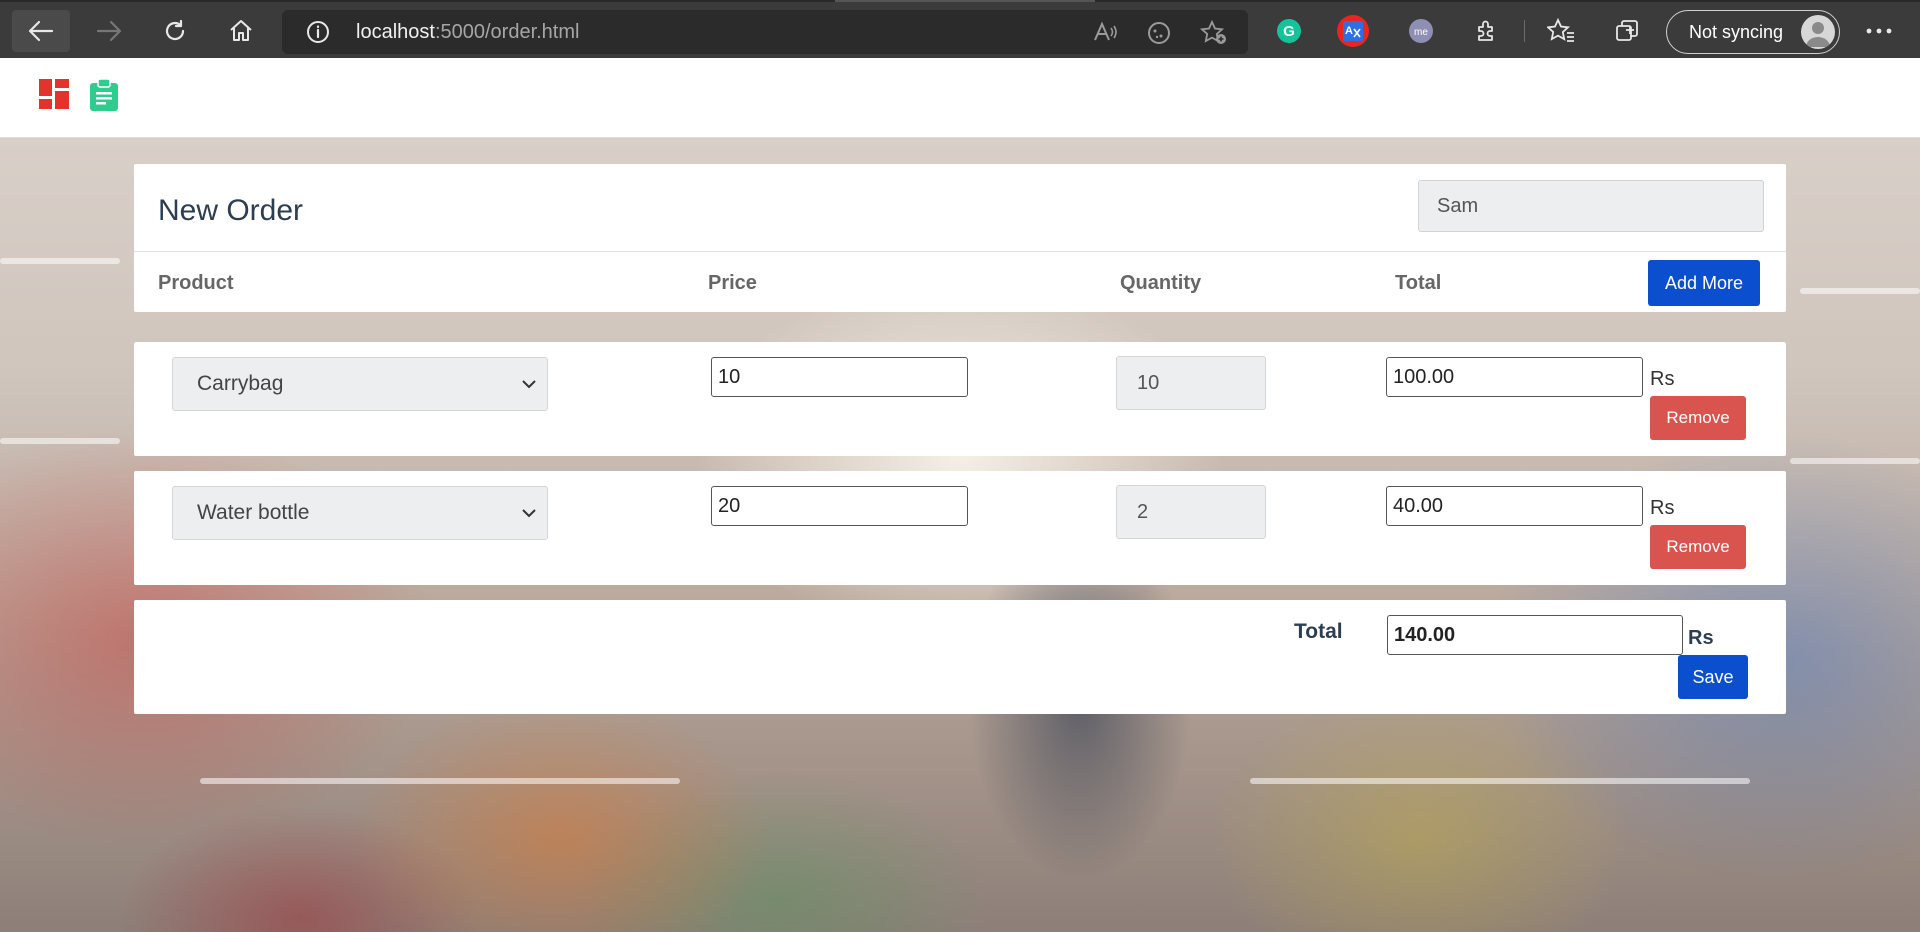  Describe the element at coordinates (231, 210) in the screenshot. I see `page-title: New Order` at that location.